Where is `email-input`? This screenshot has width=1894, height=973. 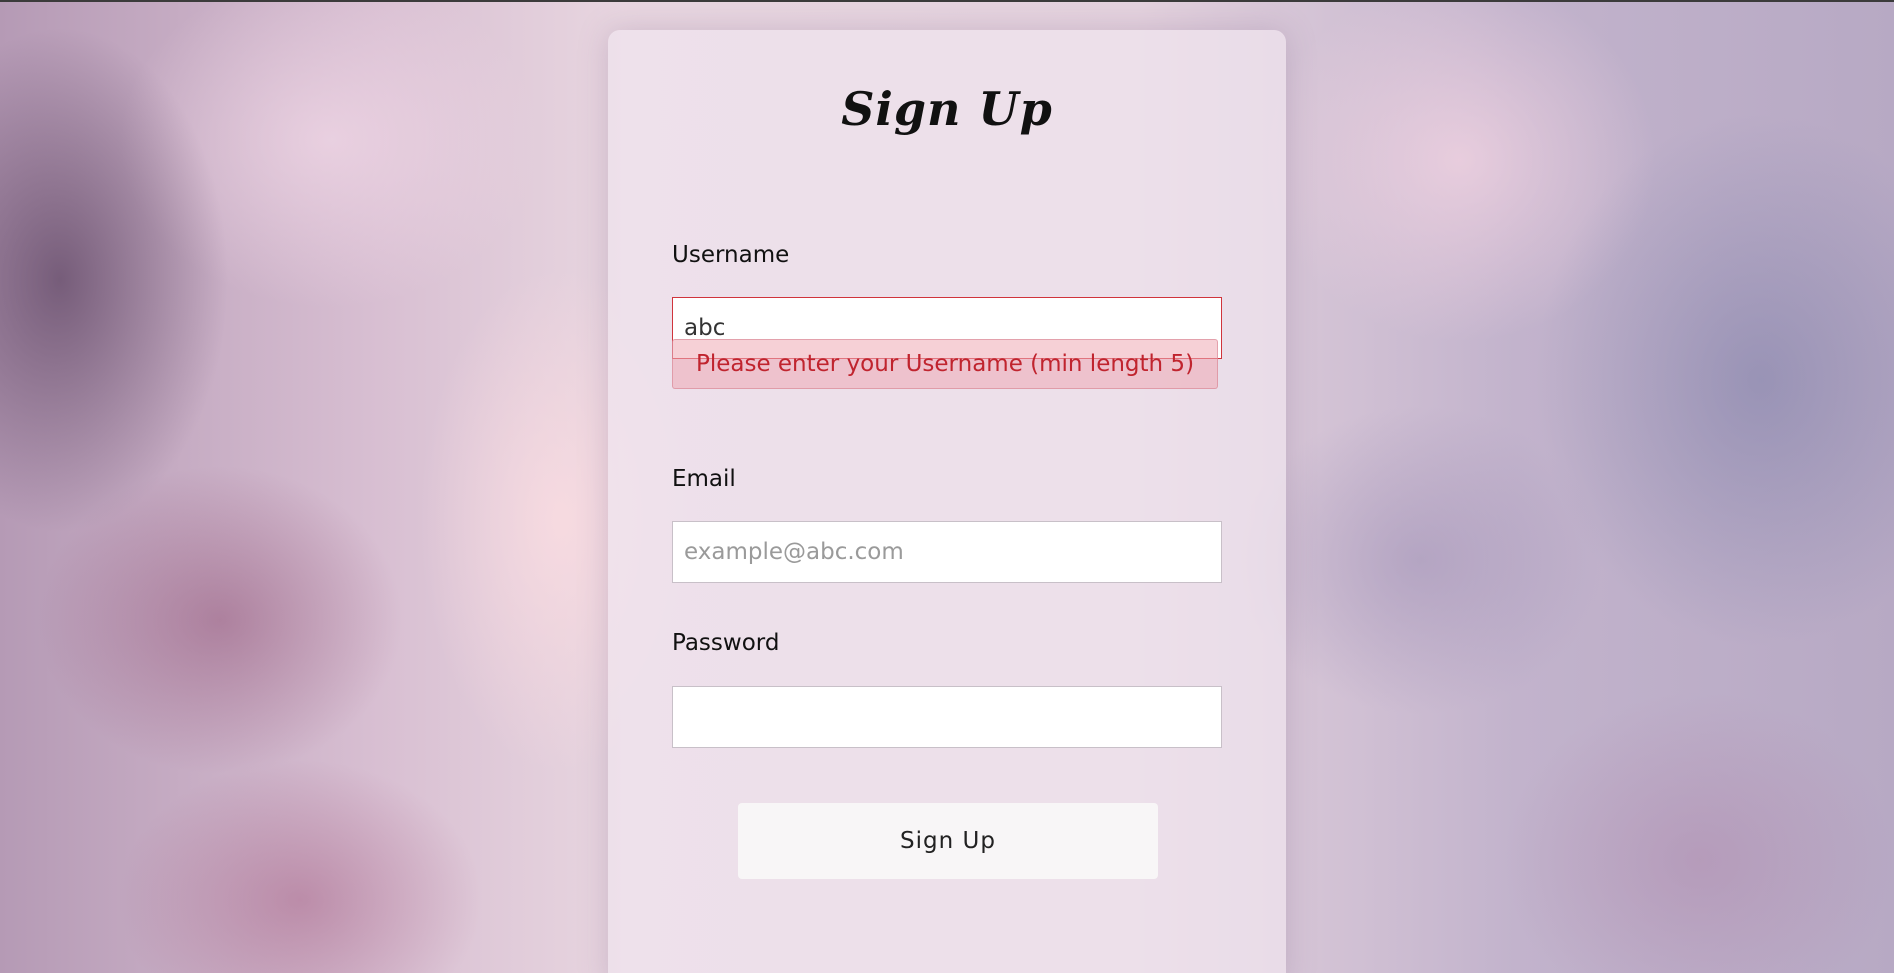
email-input is located at coordinates (947, 552).